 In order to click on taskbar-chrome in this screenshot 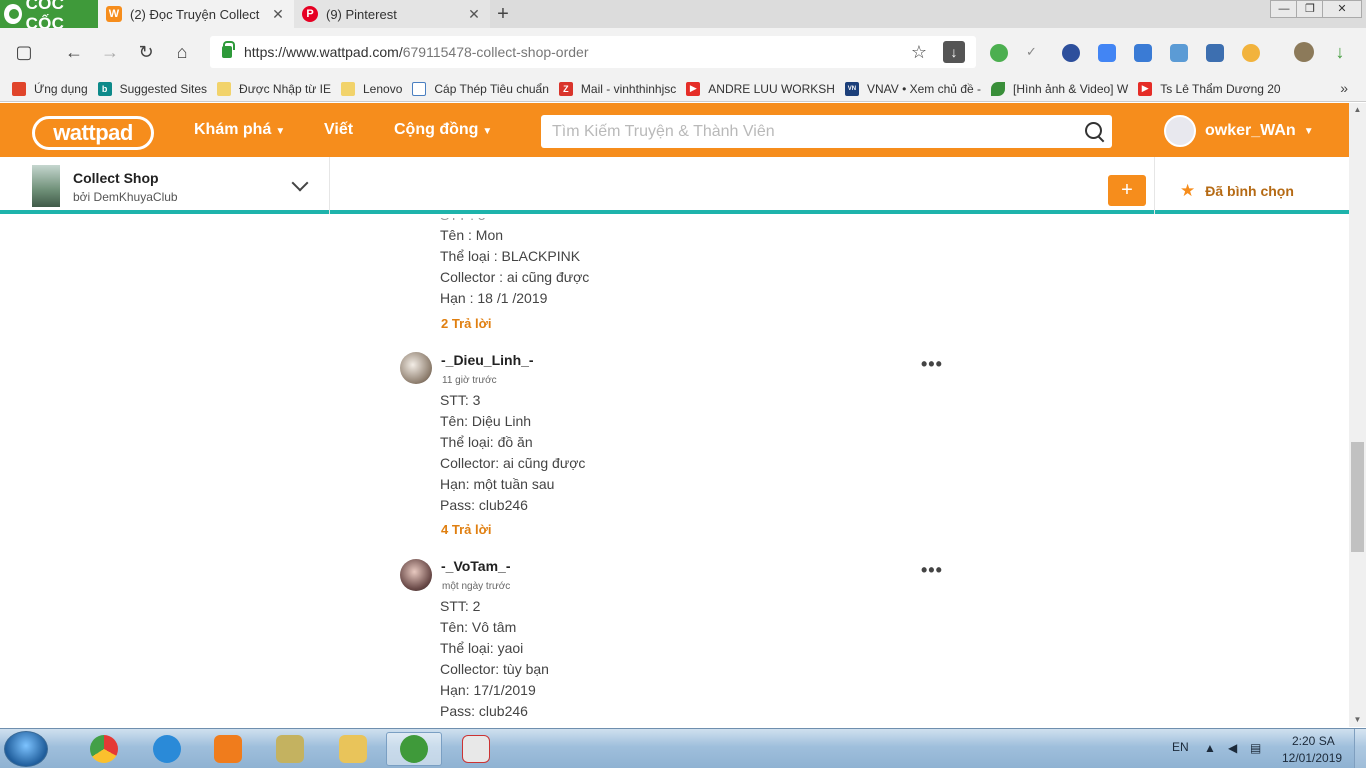, I will do `click(104, 749)`.